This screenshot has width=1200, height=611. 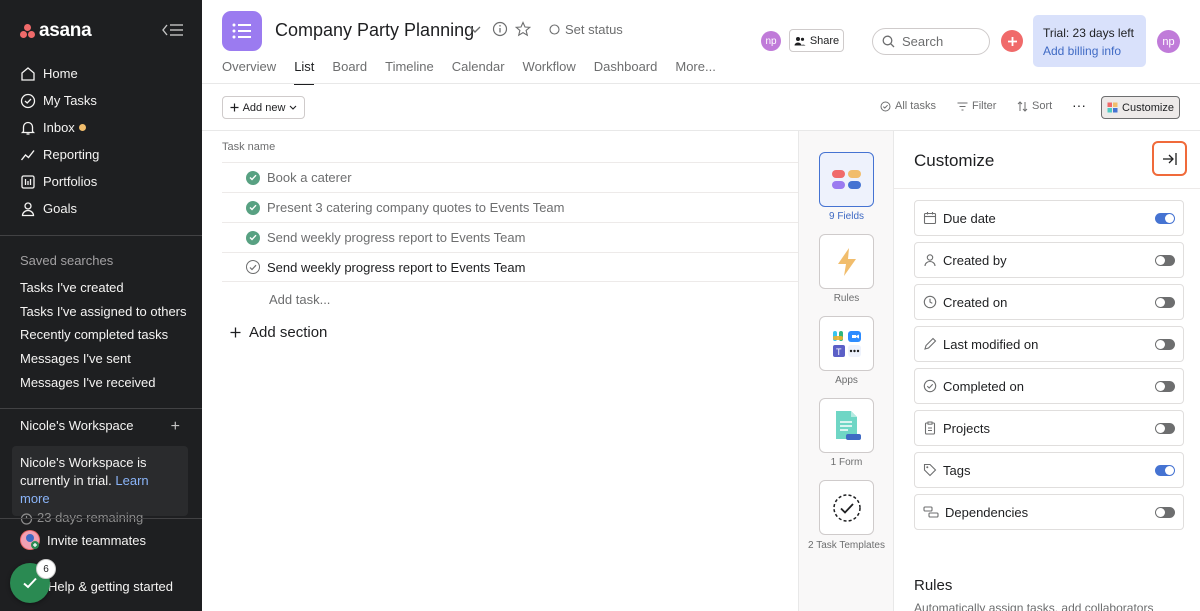 I want to click on field-row-created-by: Created by, so click(x=1049, y=260).